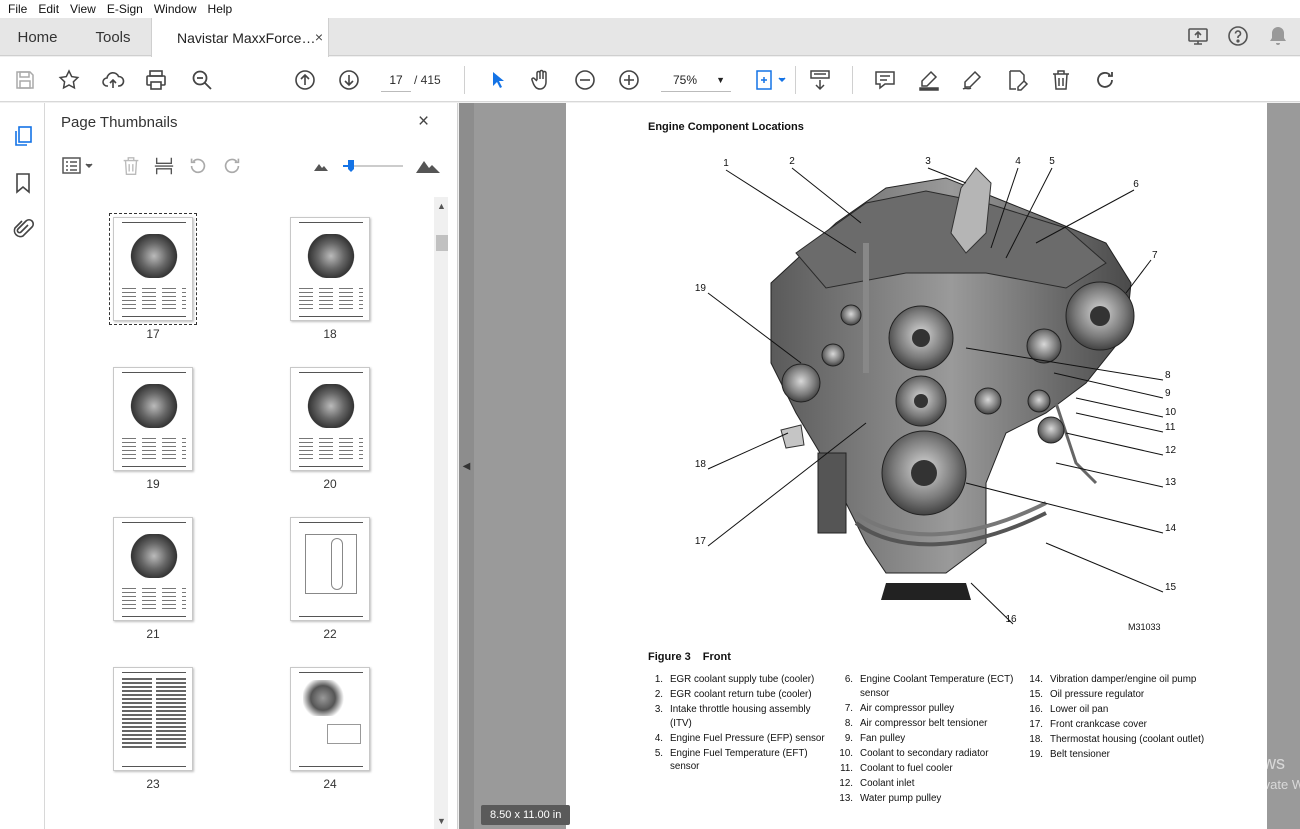 The height and width of the screenshot is (829, 1300). I want to click on menu-esign: E-Sign, so click(126, 9).